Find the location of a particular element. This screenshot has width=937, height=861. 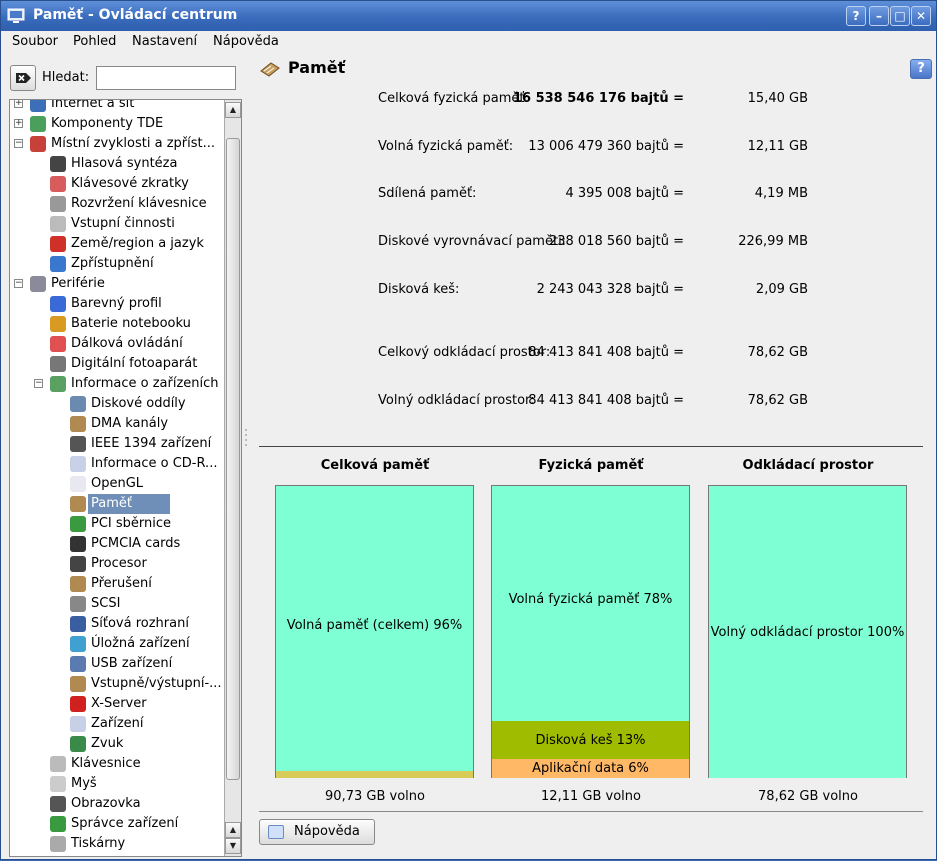

maximize-button: □ is located at coordinates (900, 16).